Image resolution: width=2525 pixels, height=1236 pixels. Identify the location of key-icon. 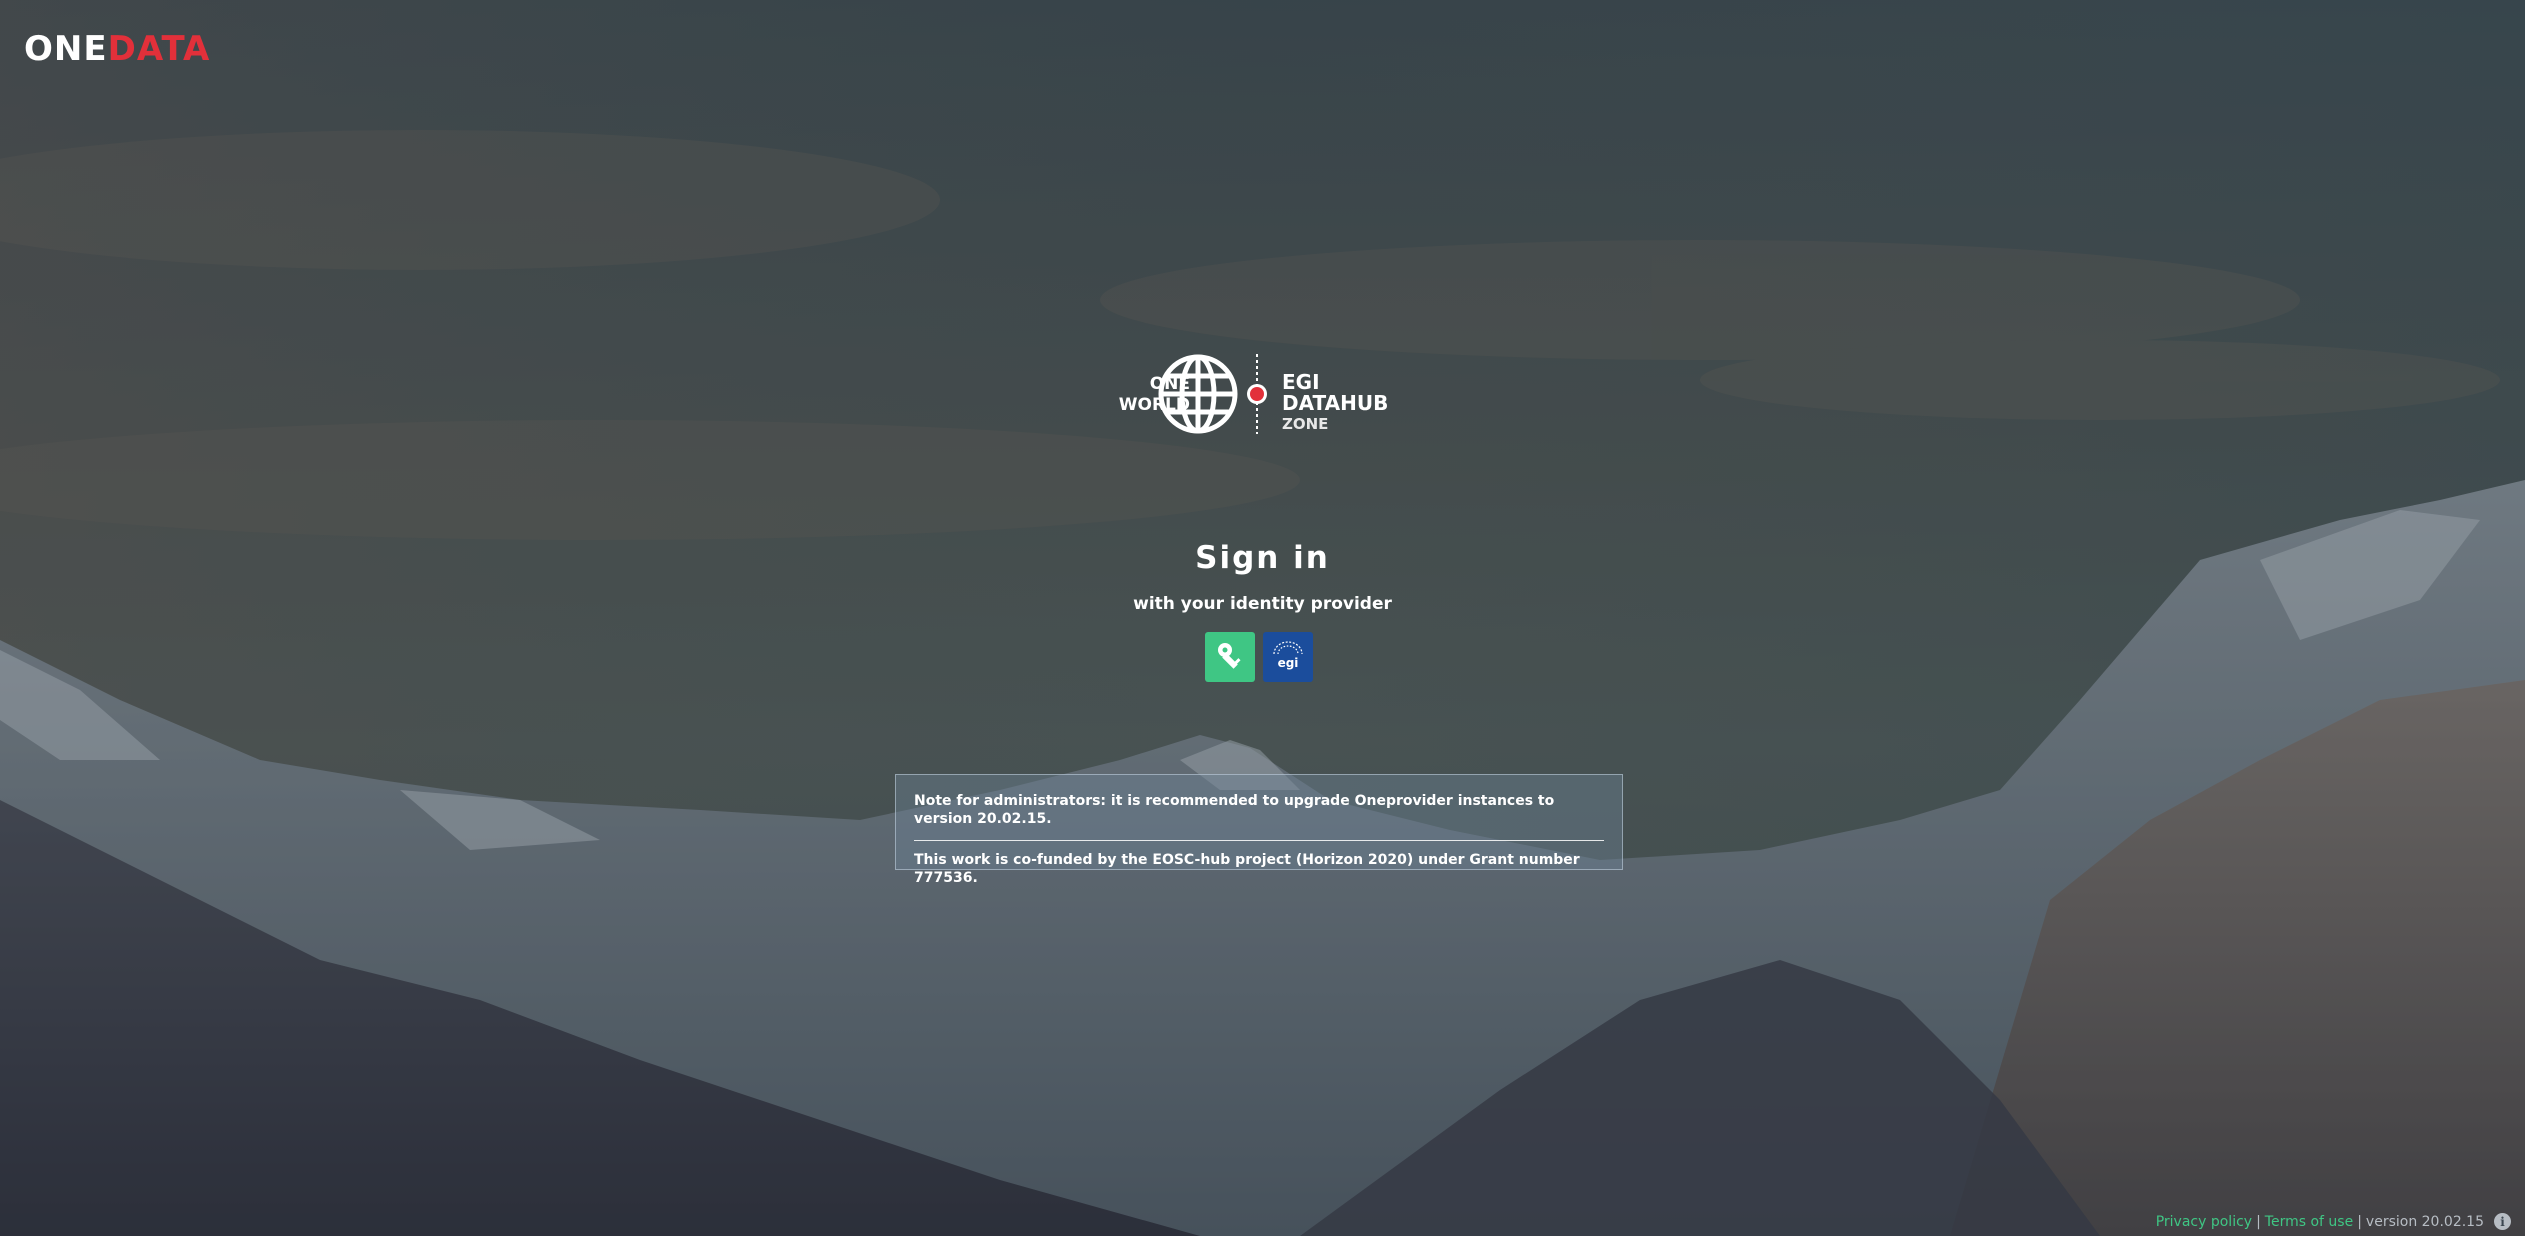
(1230, 657).